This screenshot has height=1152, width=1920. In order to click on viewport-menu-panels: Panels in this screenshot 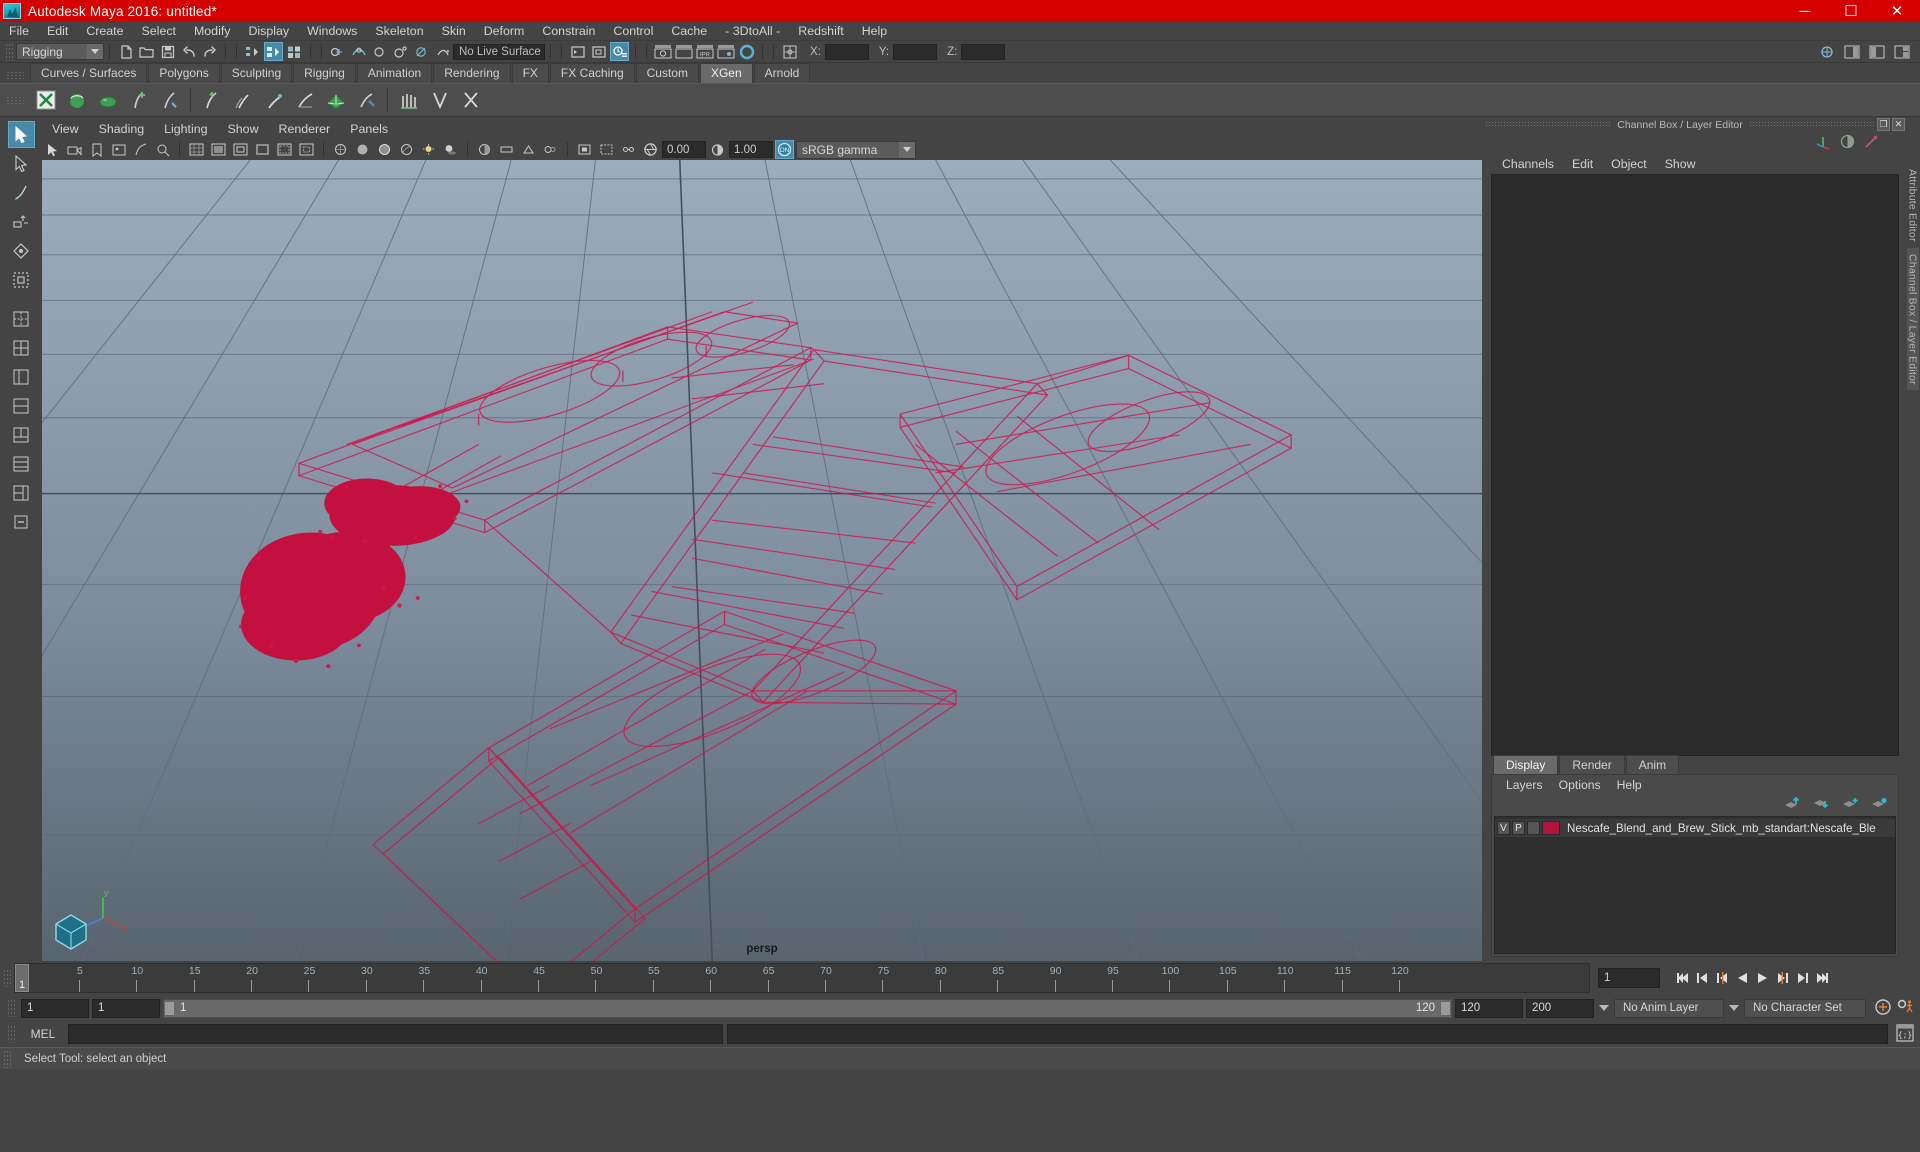, I will do `click(369, 129)`.